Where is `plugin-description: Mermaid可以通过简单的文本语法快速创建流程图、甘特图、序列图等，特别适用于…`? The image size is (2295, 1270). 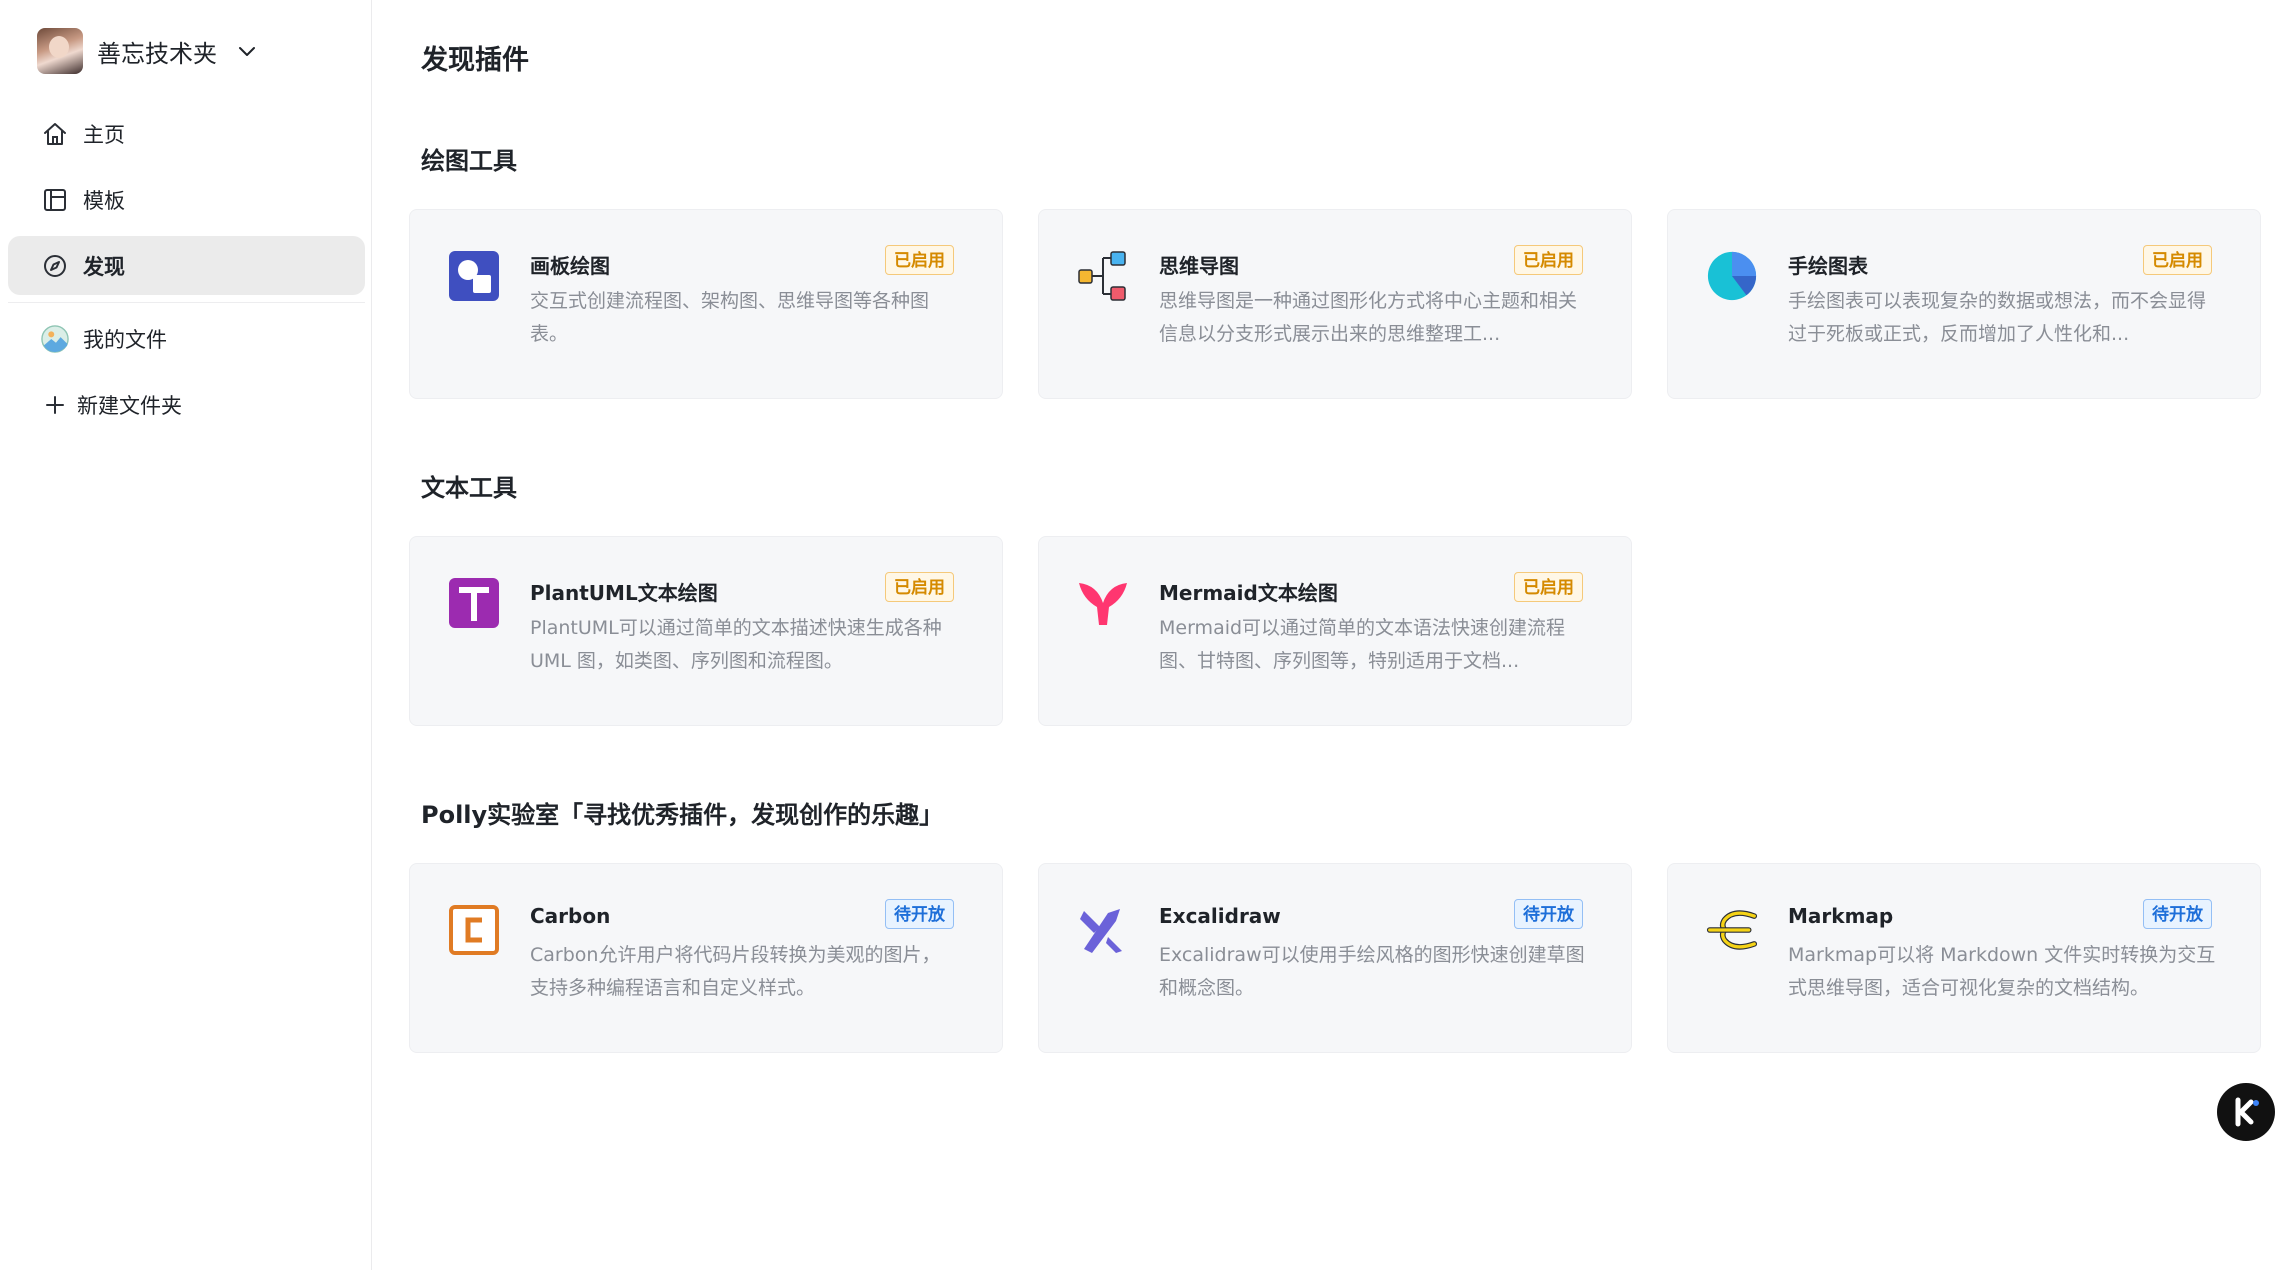
plugin-description: Mermaid可以通过简单的文本语法快速创建流程图、甘特图、序列图等，特别适用于… is located at coordinates (1362, 644).